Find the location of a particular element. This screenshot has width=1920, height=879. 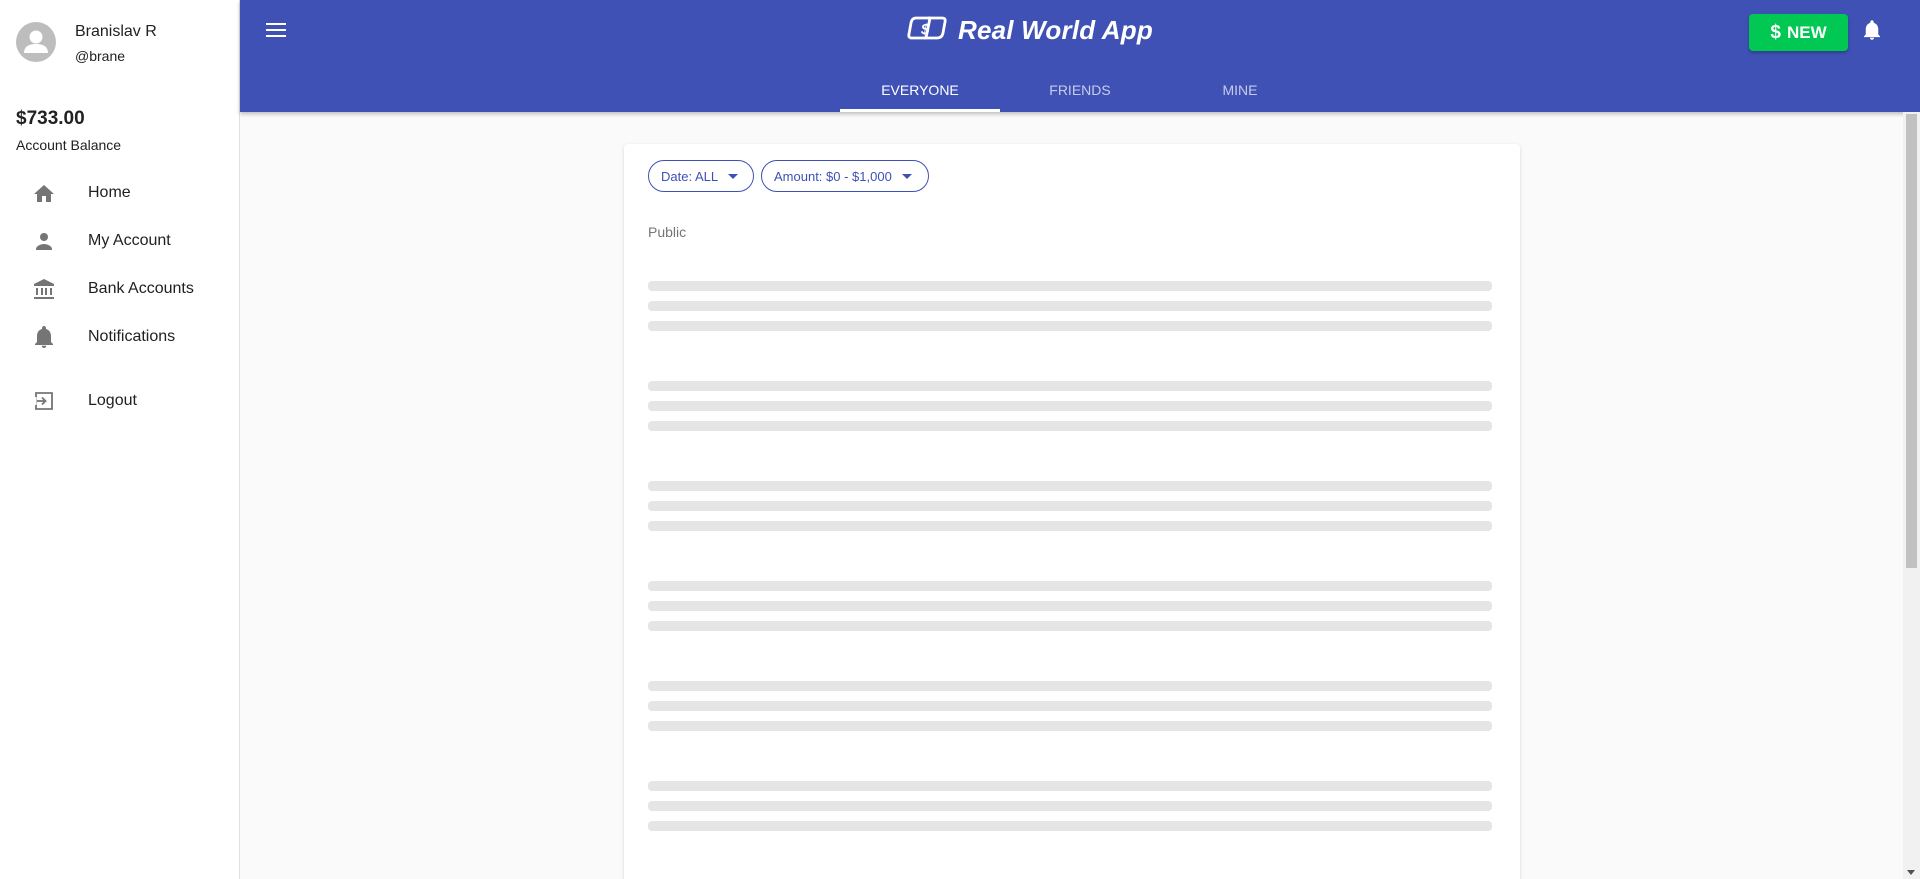

menu-toggle-button is located at coordinates (276, 32).